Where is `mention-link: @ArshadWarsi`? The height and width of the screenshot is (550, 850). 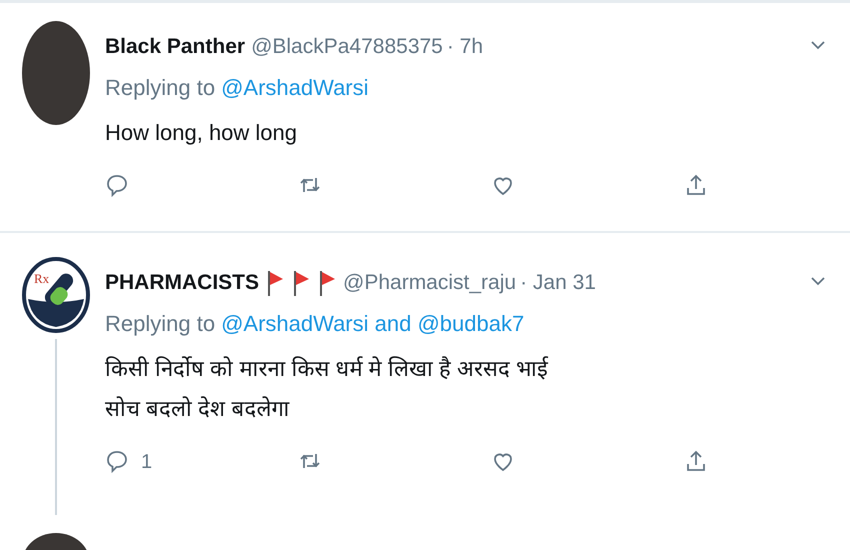
mention-link: @ArshadWarsi is located at coordinates (295, 88).